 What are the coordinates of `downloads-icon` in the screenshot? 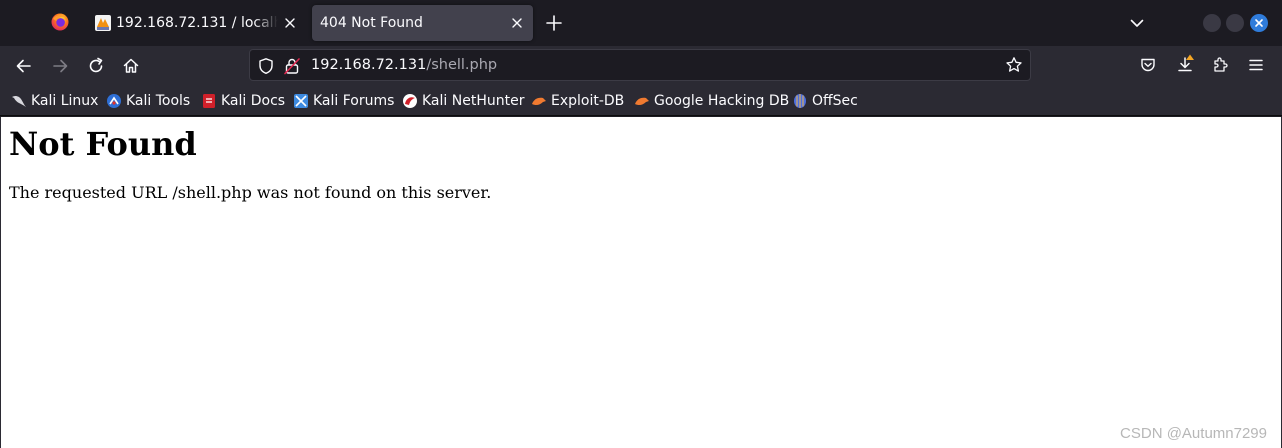 It's located at (1186, 63).